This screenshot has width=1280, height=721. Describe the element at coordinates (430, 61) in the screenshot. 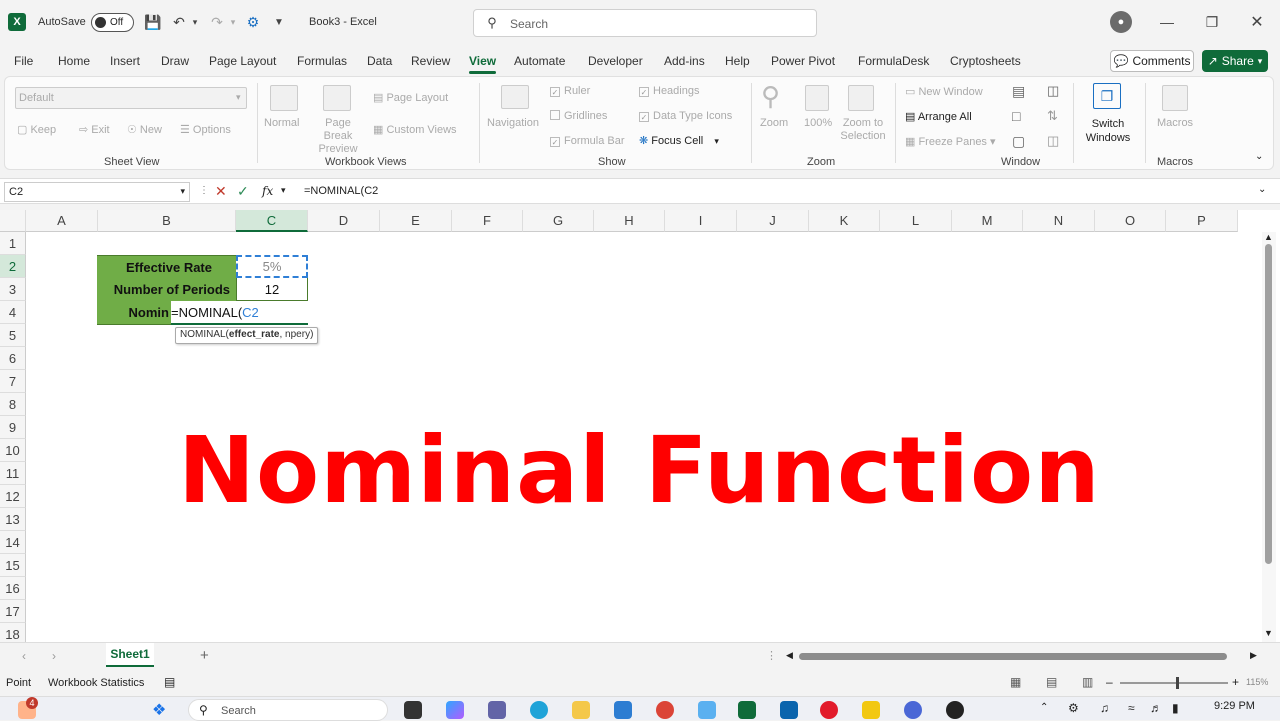

I see `tab-review: Review` at that location.